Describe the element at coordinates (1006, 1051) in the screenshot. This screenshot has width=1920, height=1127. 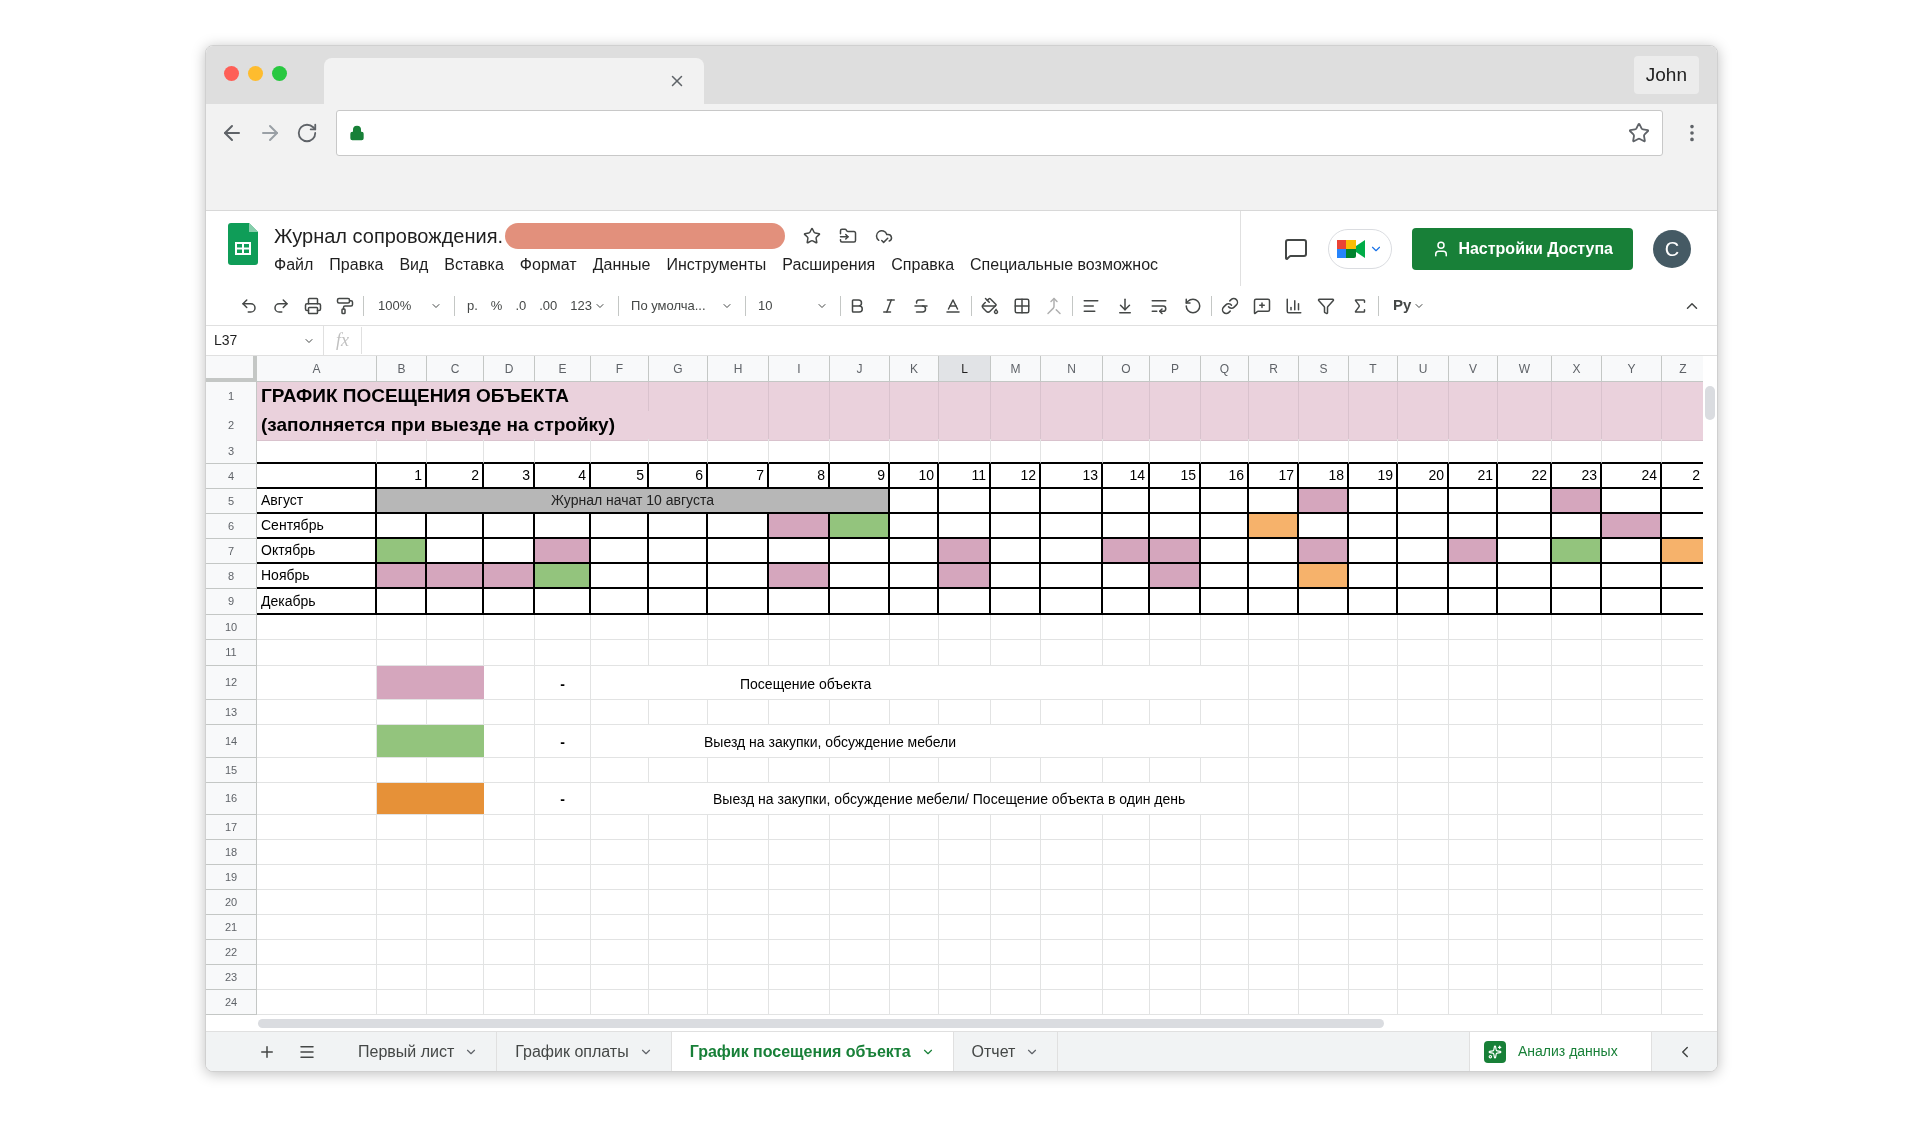
I see `sheet-tab: Отчет` at that location.